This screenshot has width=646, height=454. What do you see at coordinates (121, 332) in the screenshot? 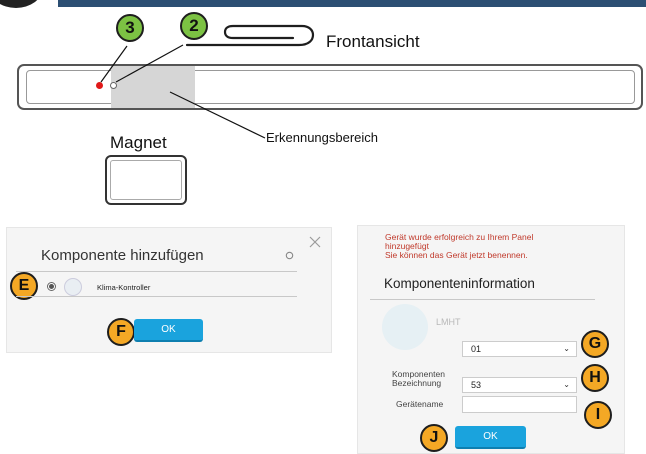
I see `callout-badge-f: F` at bounding box center [121, 332].